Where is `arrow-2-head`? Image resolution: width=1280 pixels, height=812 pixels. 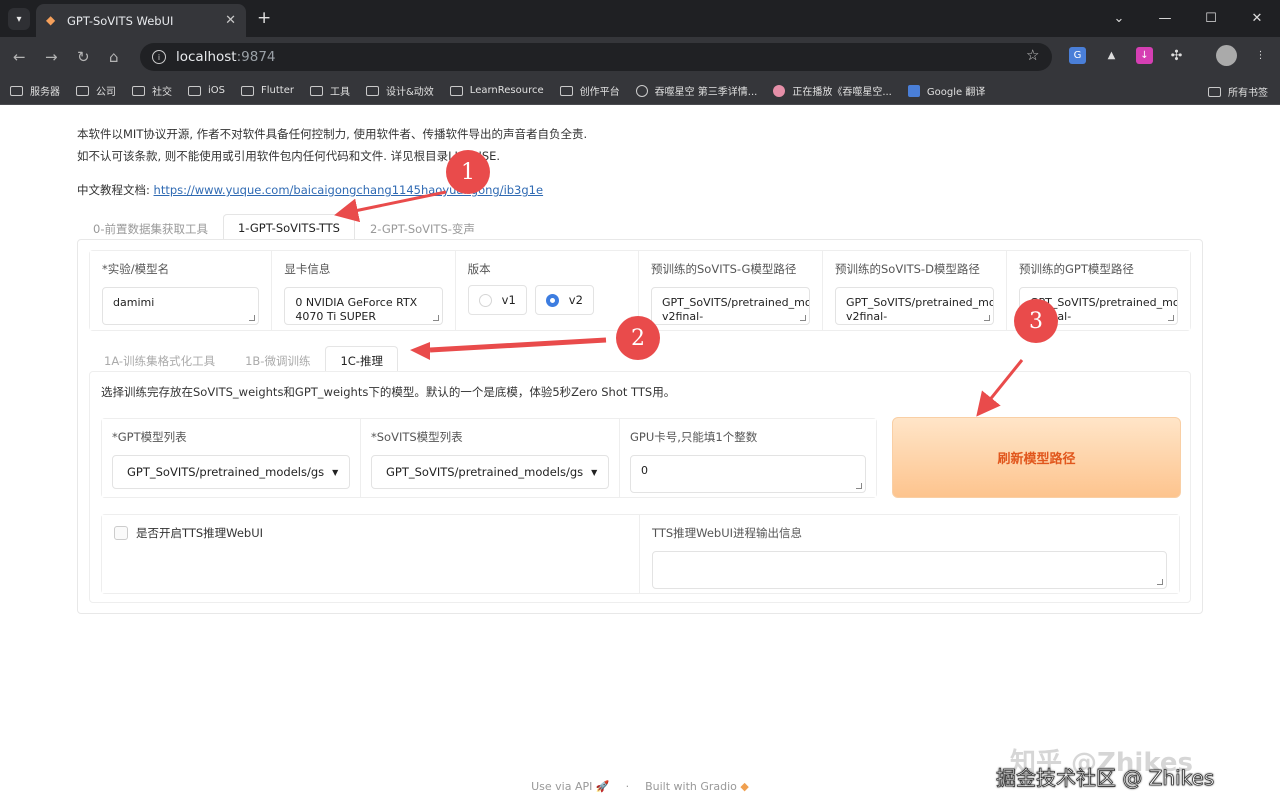 arrow-2-head is located at coordinates (420, 351).